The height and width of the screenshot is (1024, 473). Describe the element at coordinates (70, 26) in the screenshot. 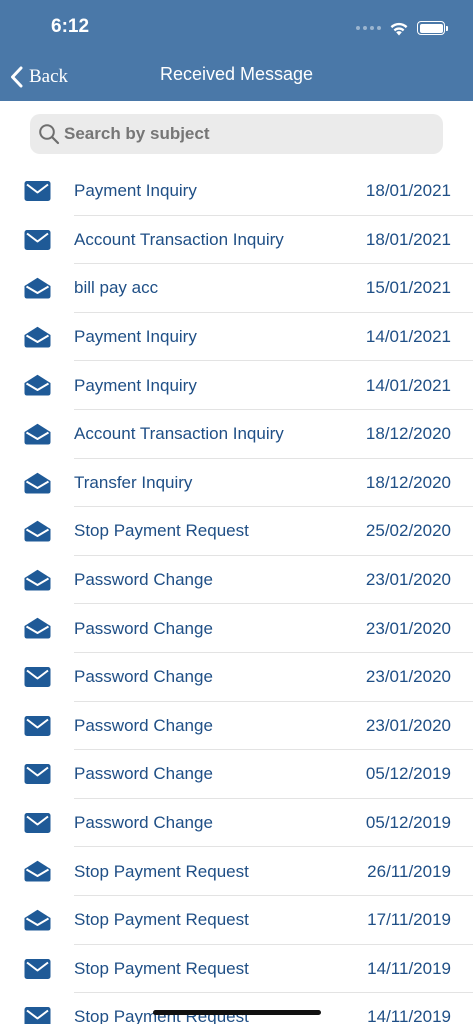

I see `status-time: 6:12` at that location.